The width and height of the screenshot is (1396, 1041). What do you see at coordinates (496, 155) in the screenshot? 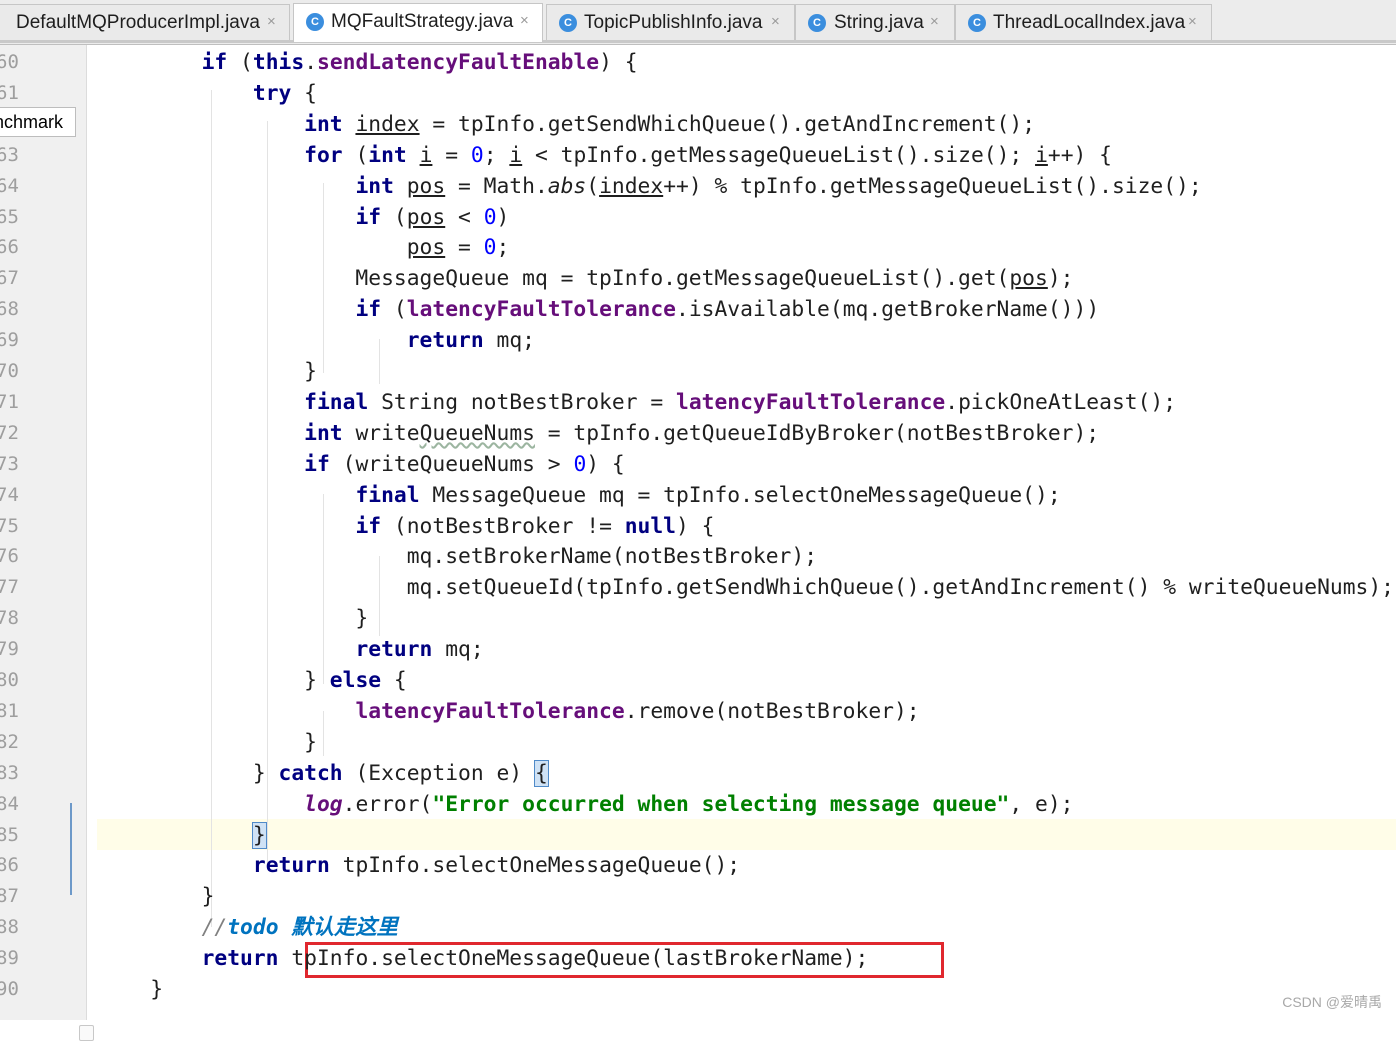
I see `code-token: ;` at bounding box center [496, 155].